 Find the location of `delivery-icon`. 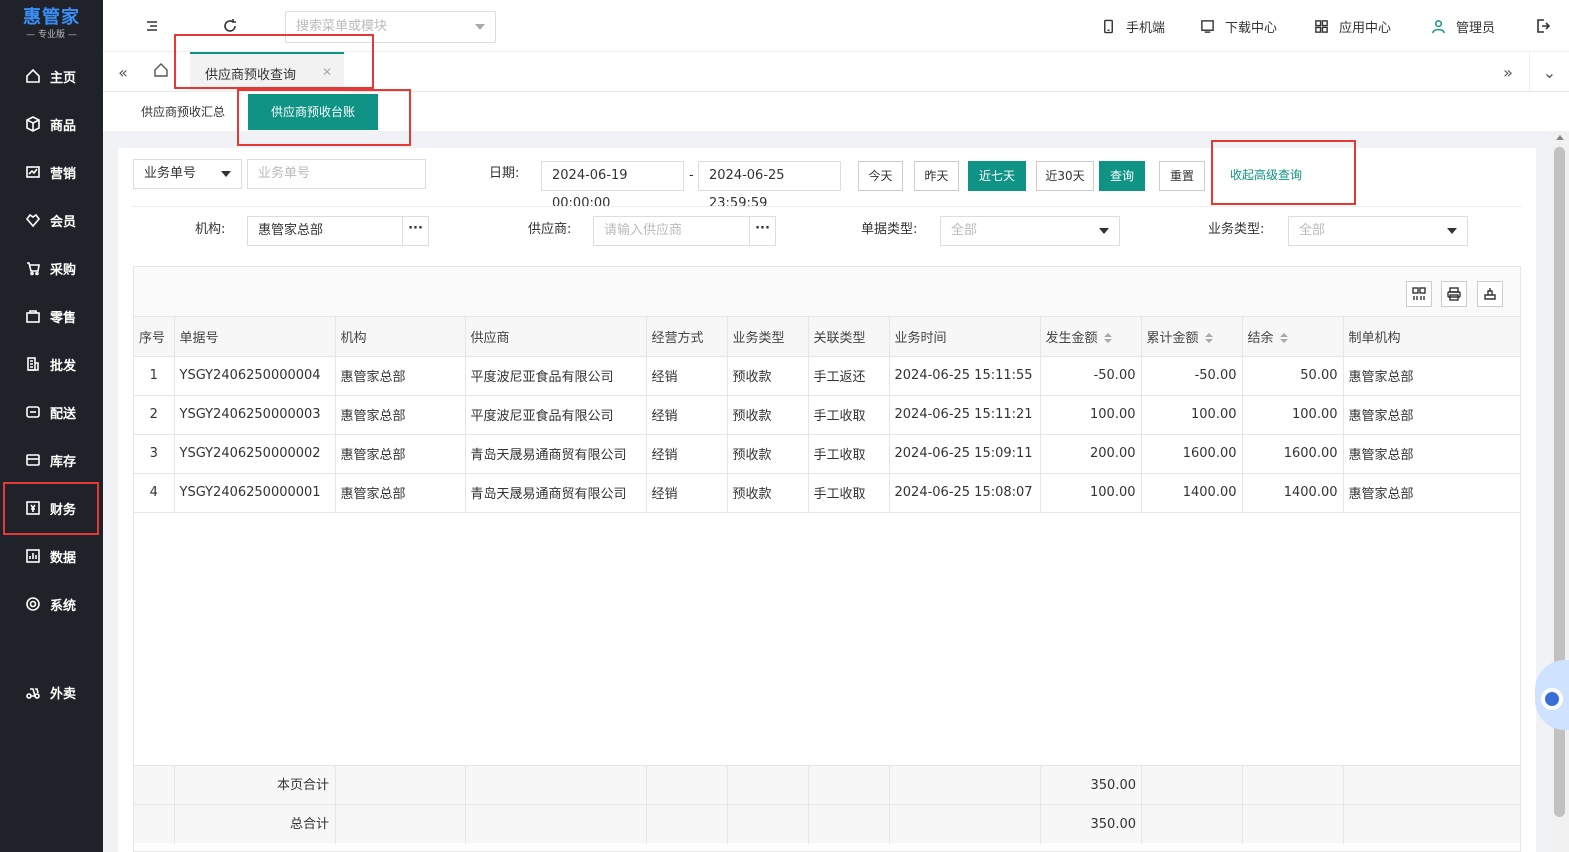

delivery-icon is located at coordinates (33, 692).